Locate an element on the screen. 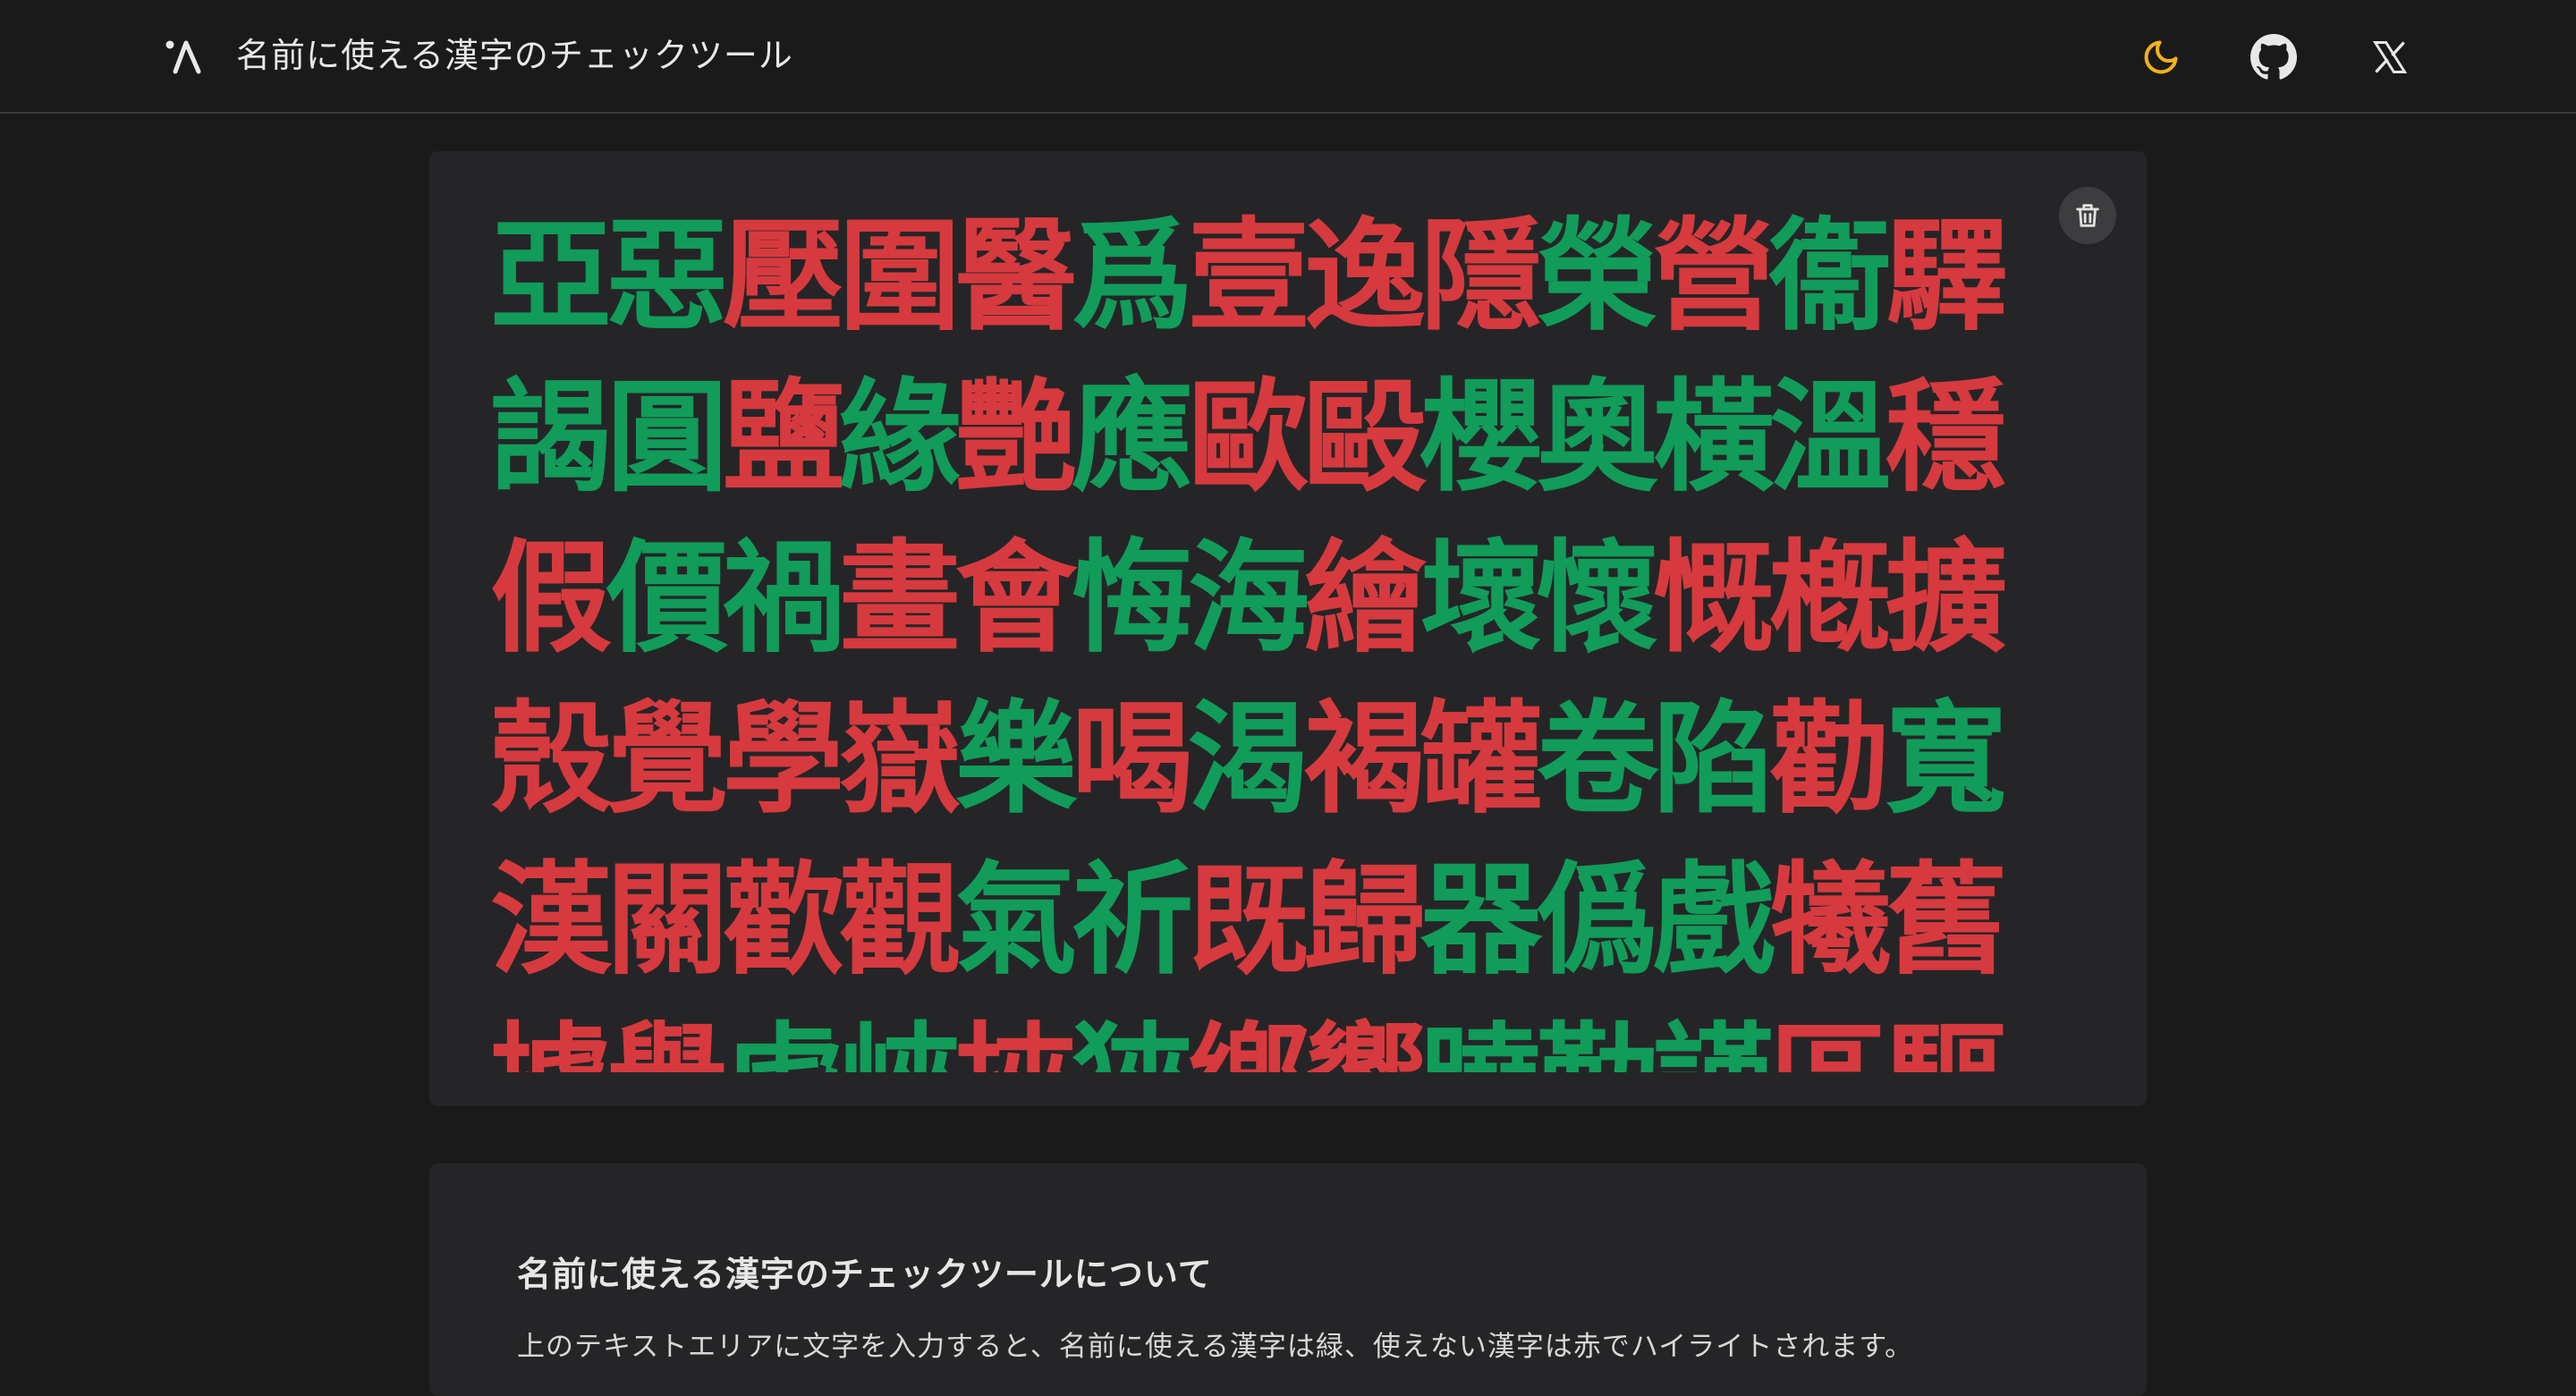 This screenshot has width=2576, height=1396. clear-button is located at coordinates (2087, 215).